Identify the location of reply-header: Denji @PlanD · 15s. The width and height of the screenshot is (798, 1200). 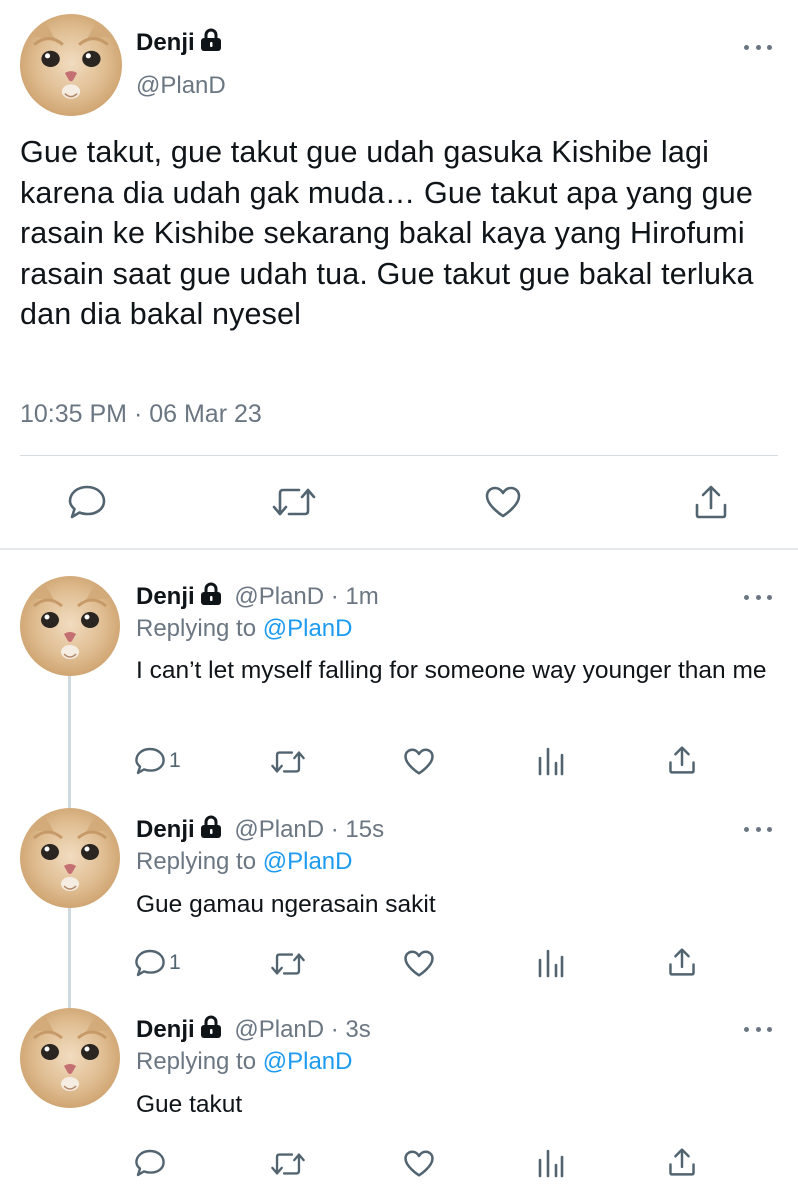
(260, 829).